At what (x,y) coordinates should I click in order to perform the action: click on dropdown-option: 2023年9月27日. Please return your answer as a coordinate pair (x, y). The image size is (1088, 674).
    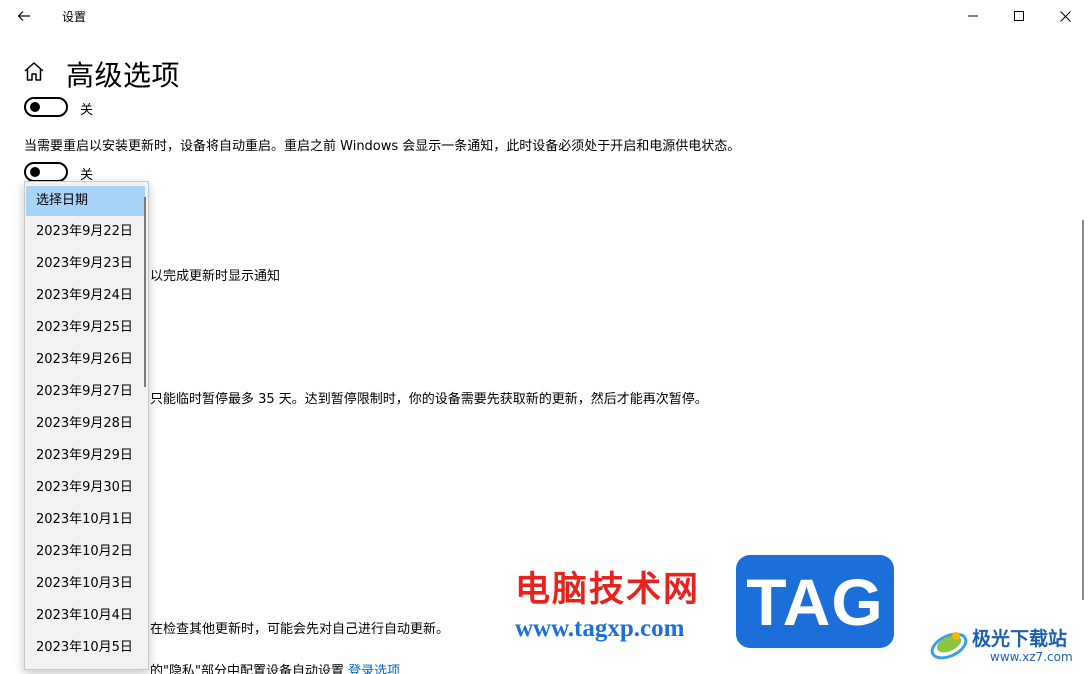
    Looking at the image, I should click on (86, 392).